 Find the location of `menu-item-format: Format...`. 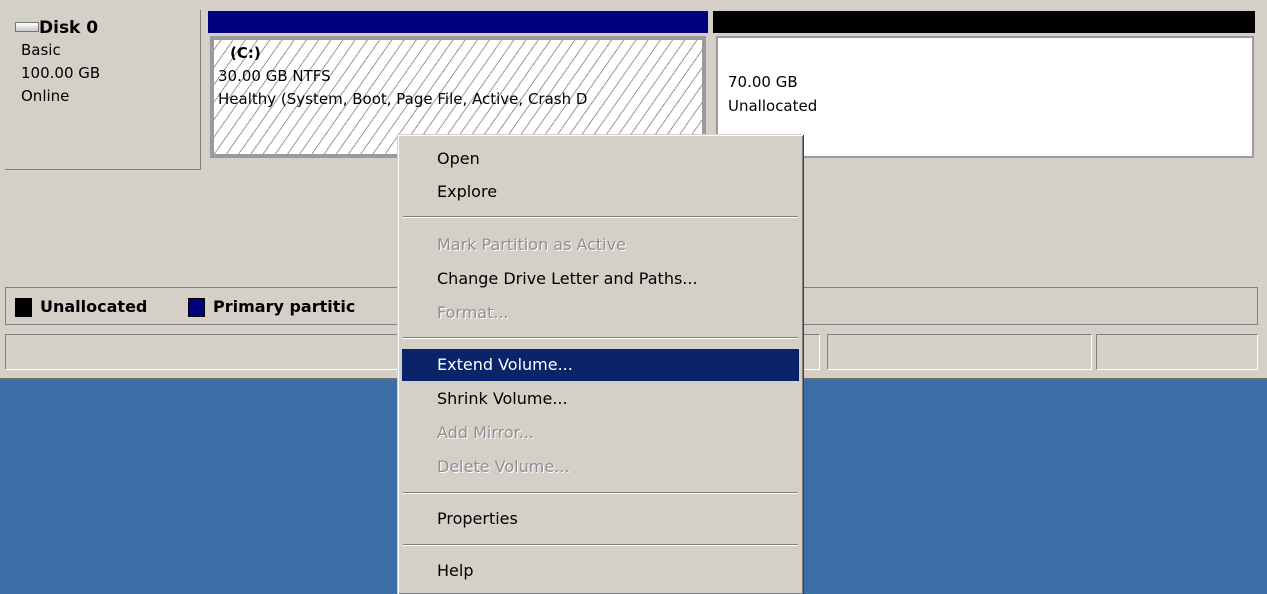

menu-item-format: Format... is located at coordinates (600, 313).